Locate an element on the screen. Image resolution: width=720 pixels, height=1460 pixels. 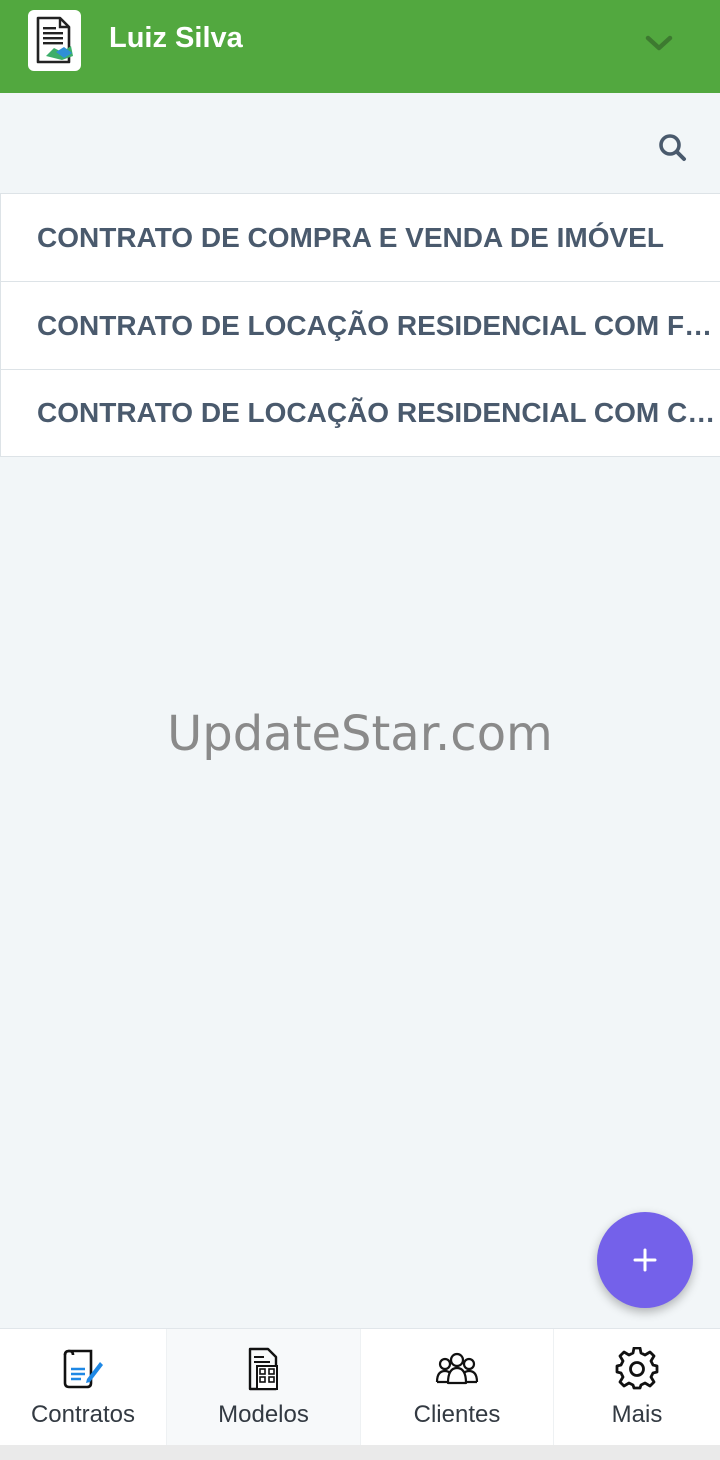
add-contract-button is located at coordinates (645, 1260).